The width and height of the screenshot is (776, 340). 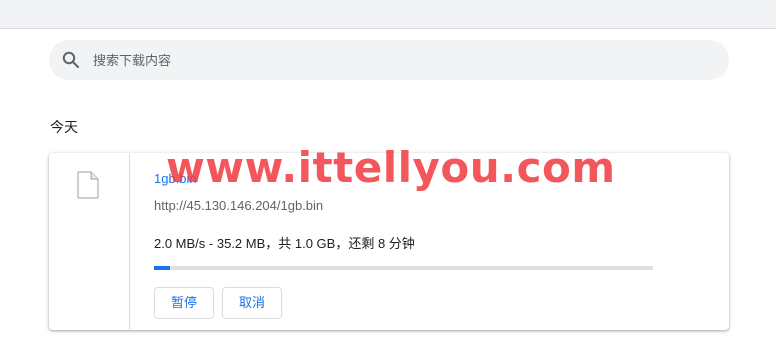 What do you see at coordinates (388, 14) in the screenshot?
I see `top-toolbar` at bounding box center [388, 14].